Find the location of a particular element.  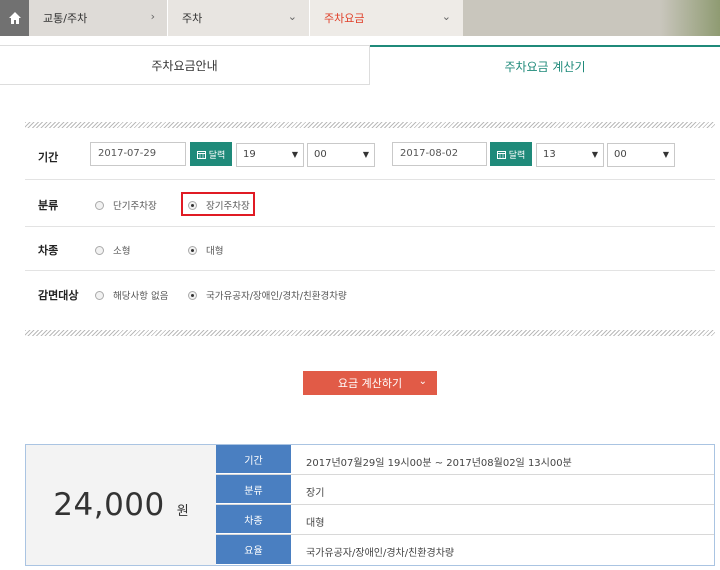

breadcrumb: 교통/주차 › 주차 ⌄ 주차요금 ⌄ is located at coordinates (360, 18).